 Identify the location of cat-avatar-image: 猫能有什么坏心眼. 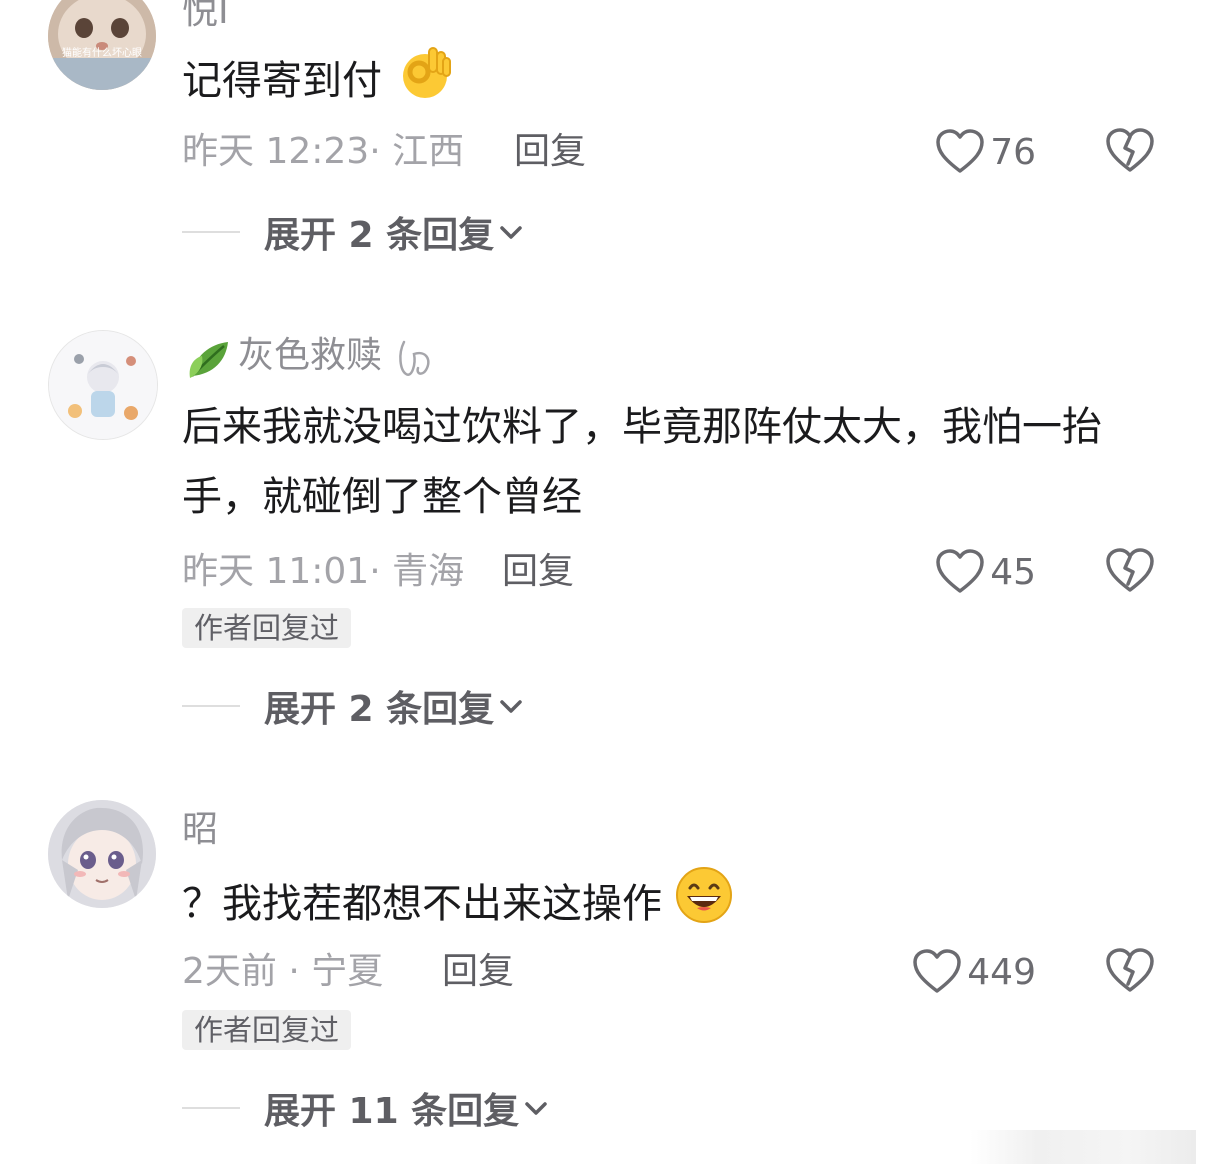
(102, 45).